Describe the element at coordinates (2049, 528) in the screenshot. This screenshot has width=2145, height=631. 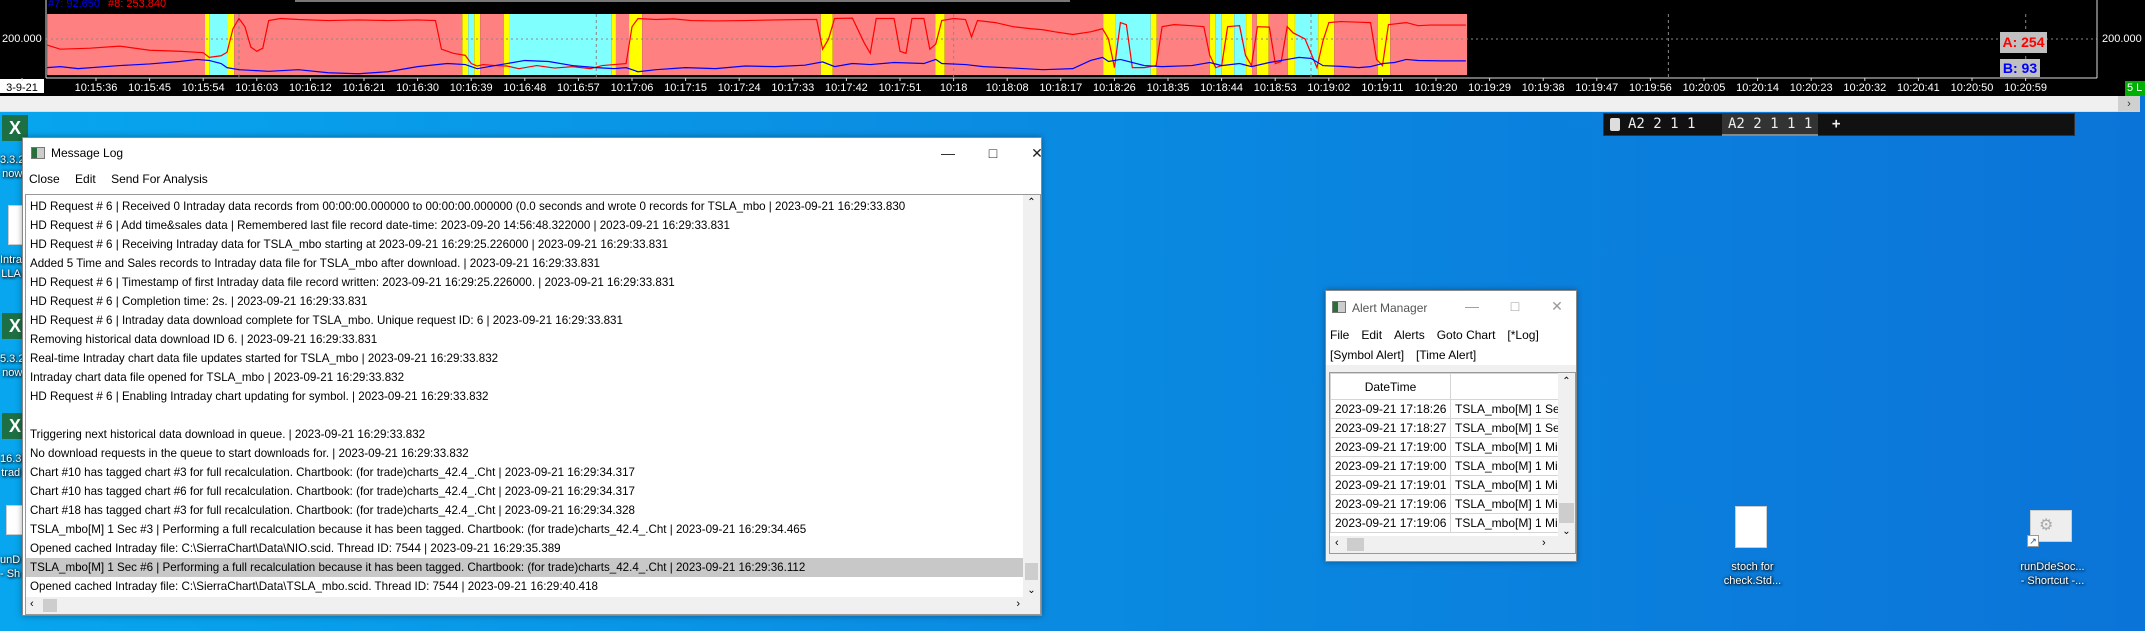
I see `gears-shortcut-icon: ⚙ ↗` at that location.